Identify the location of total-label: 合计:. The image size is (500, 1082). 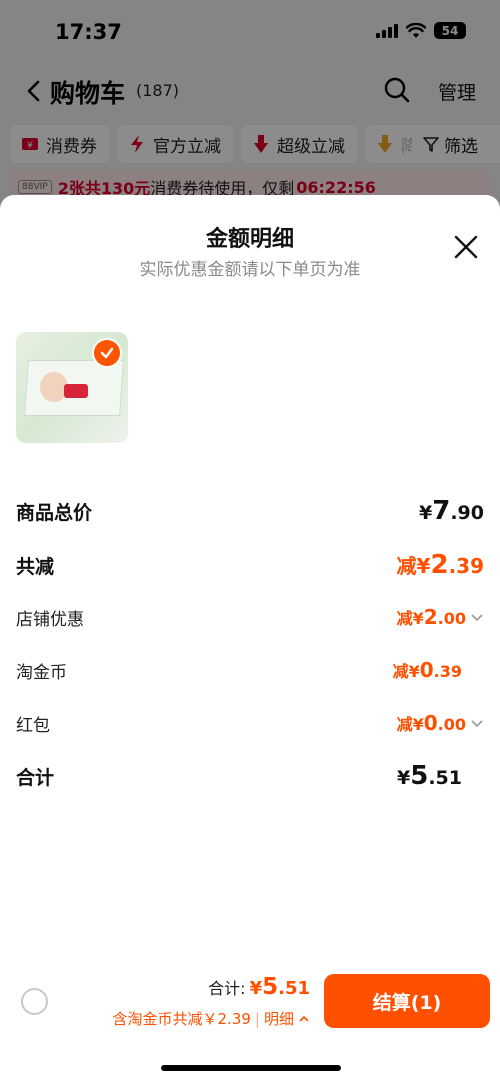
(227, 988).